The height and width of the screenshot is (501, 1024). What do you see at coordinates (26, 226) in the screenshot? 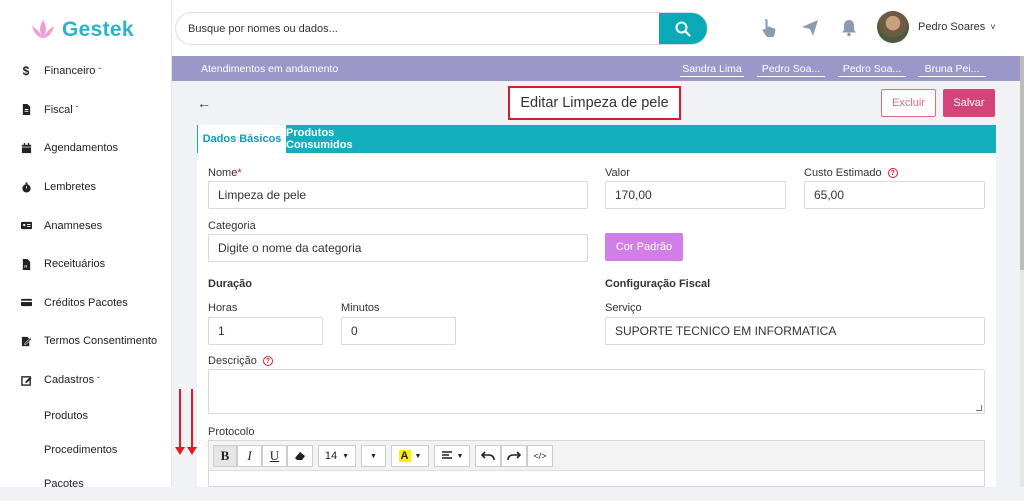
I see `id-card-icon` at bounding box center [26, 226].